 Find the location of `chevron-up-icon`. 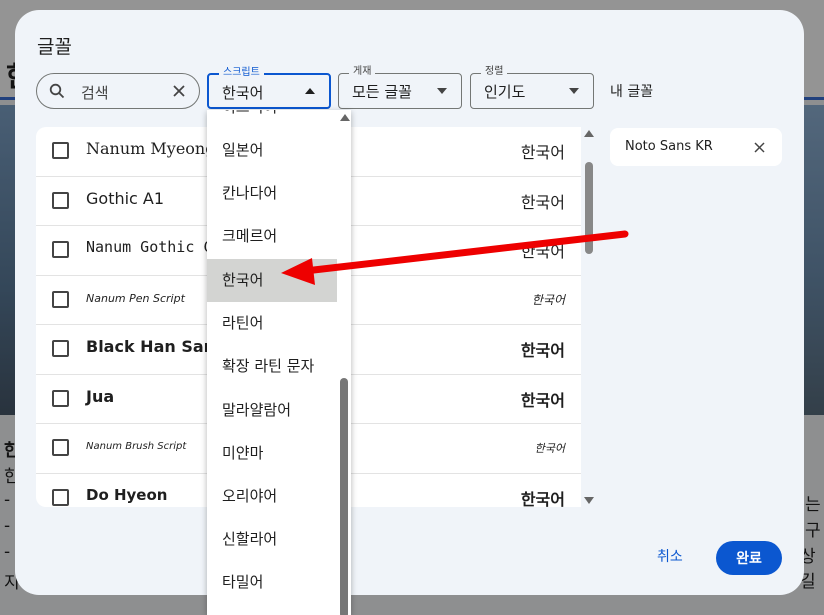

chevron-up-icon is located at coordinates (310, 91).